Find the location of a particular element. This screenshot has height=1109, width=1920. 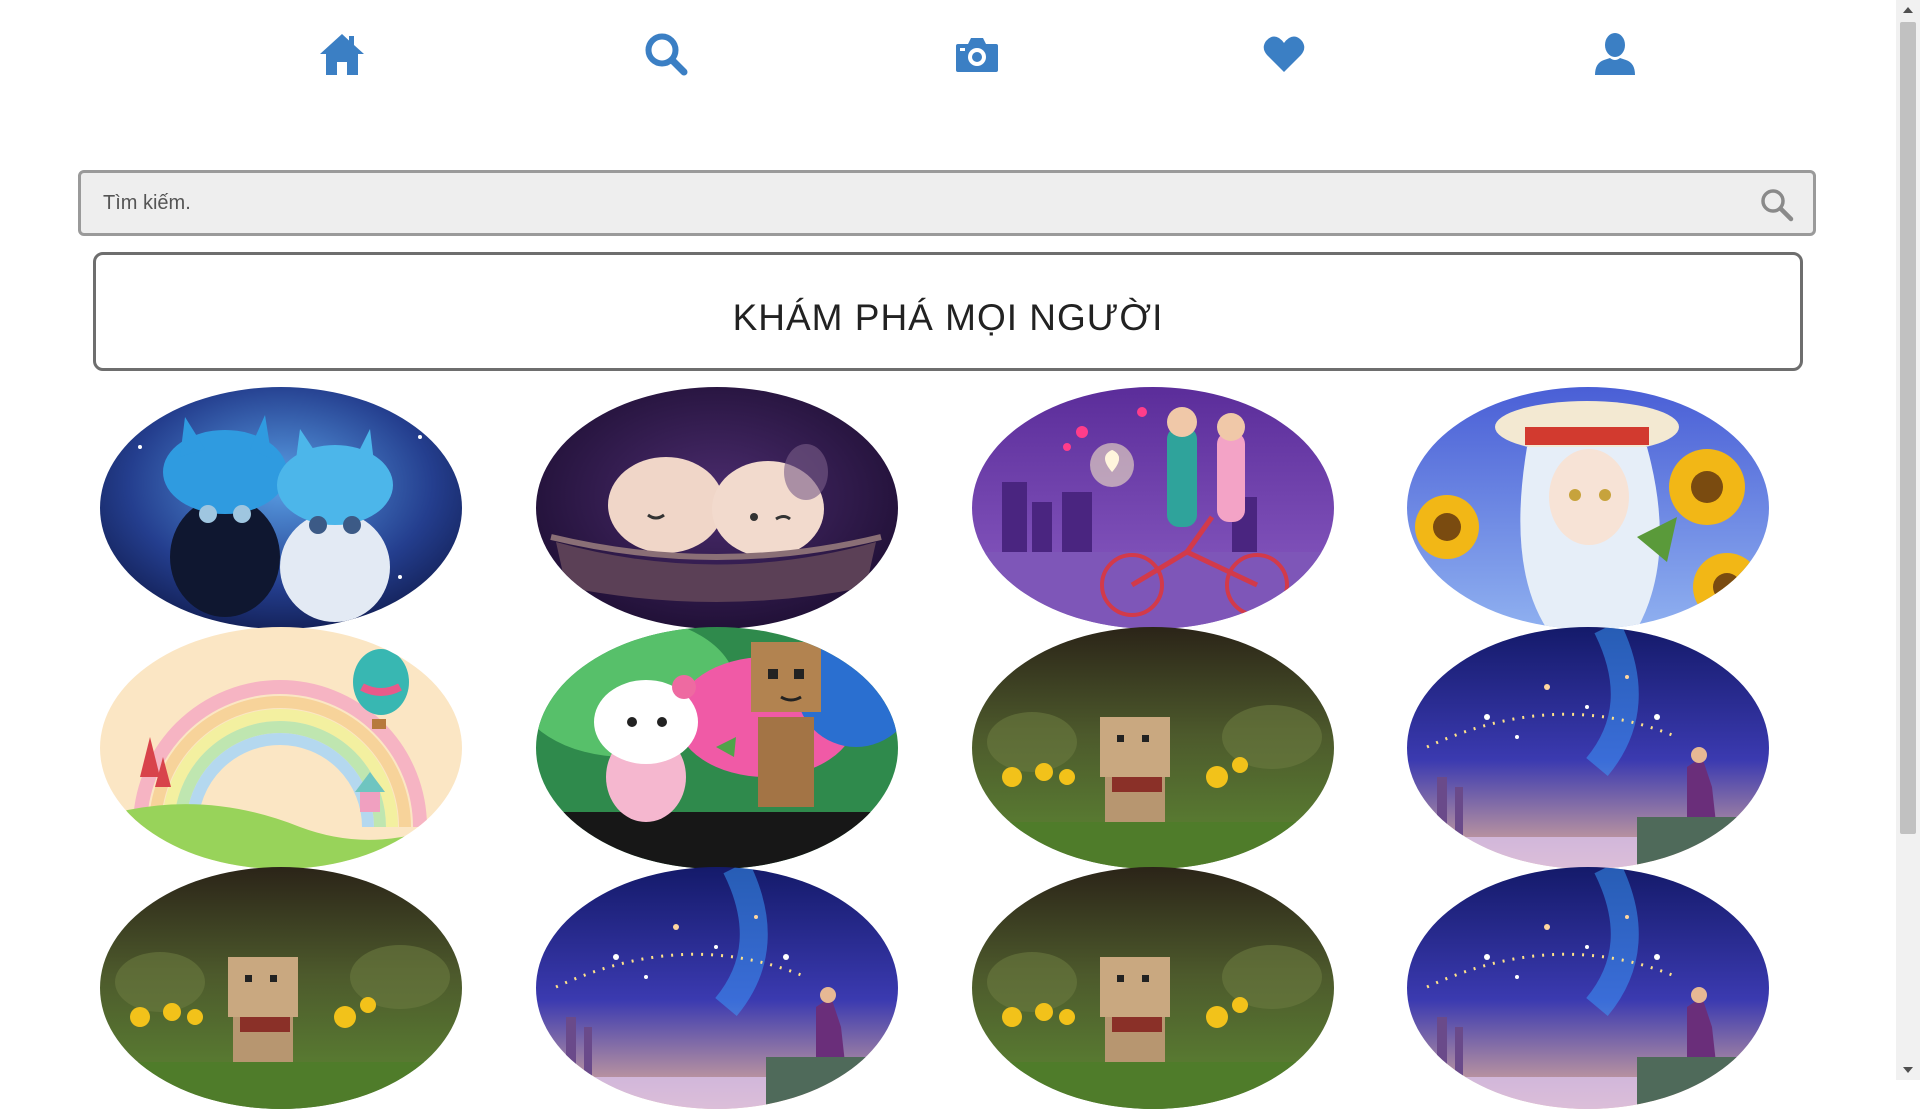

sunflower-girl-image is located at coordinates (1588, 508).